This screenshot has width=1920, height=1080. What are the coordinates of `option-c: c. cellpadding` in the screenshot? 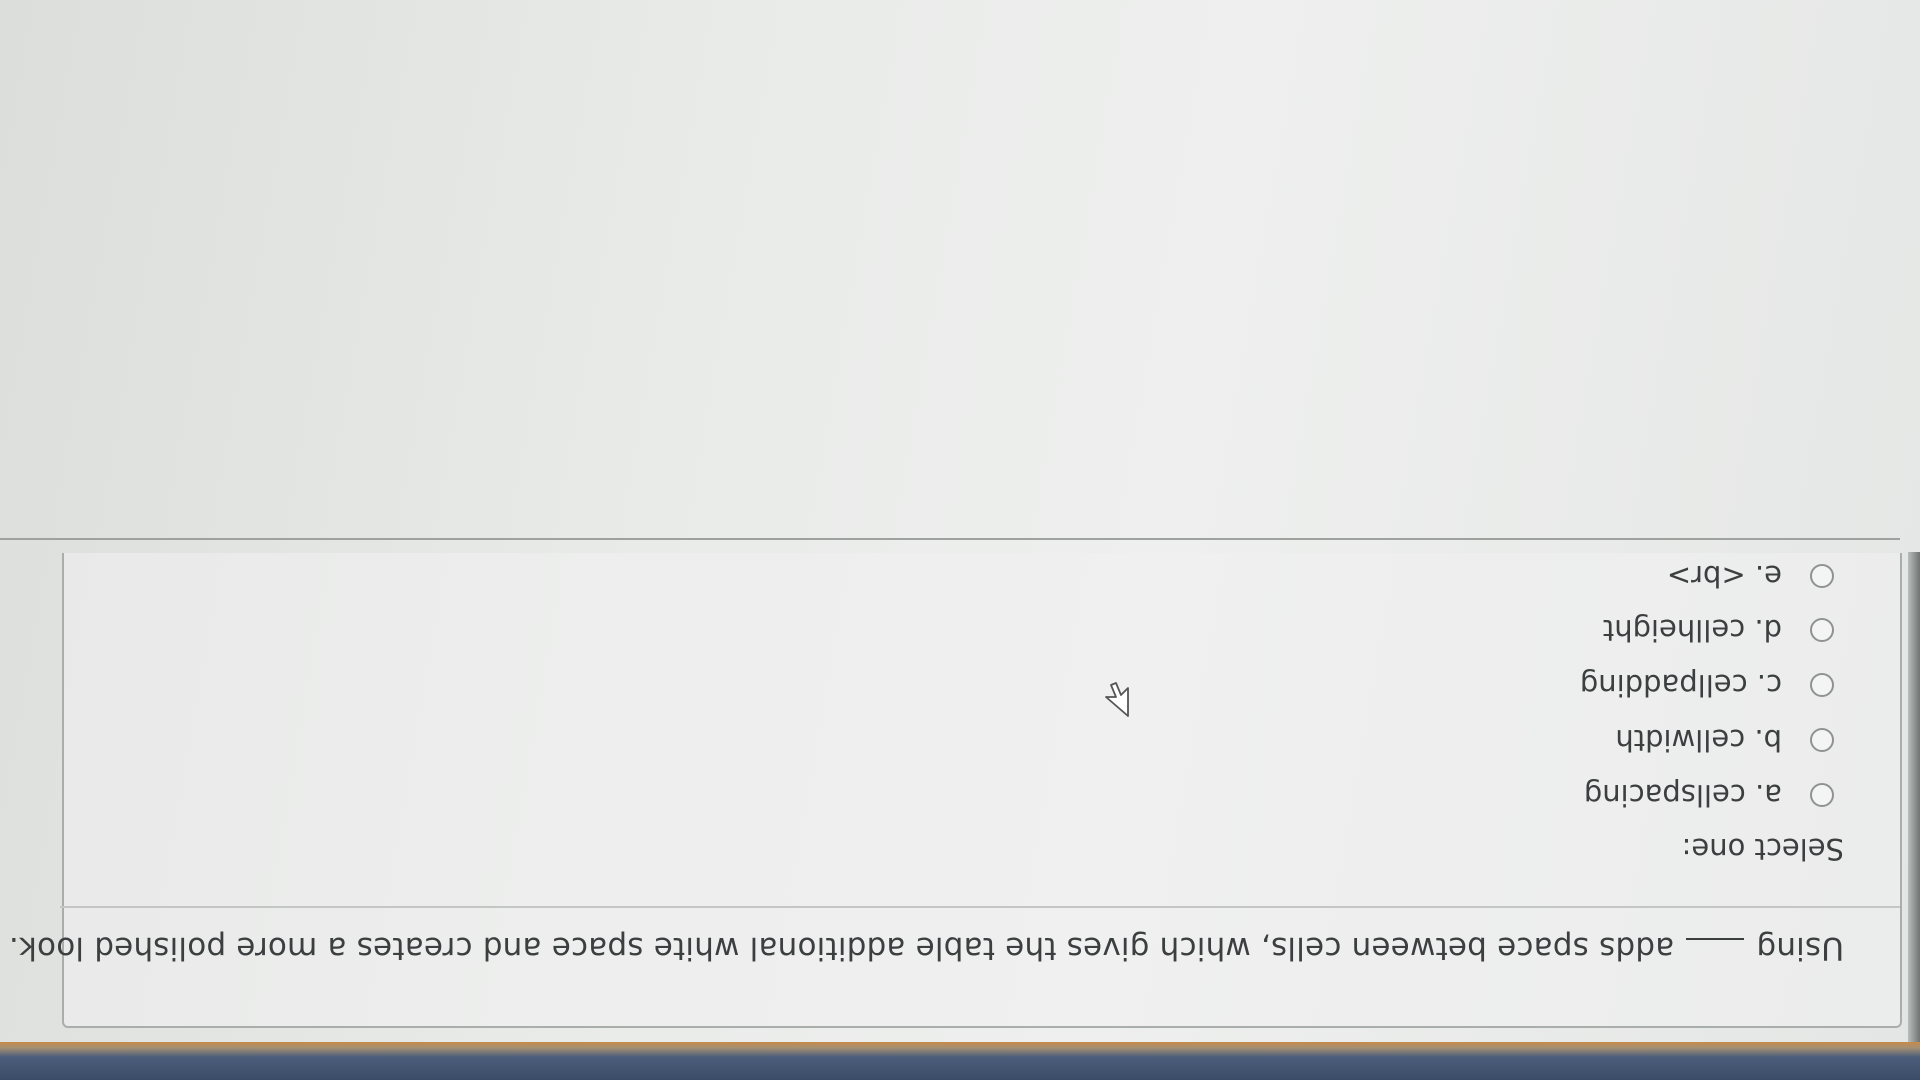 It's located at (1707, 685).